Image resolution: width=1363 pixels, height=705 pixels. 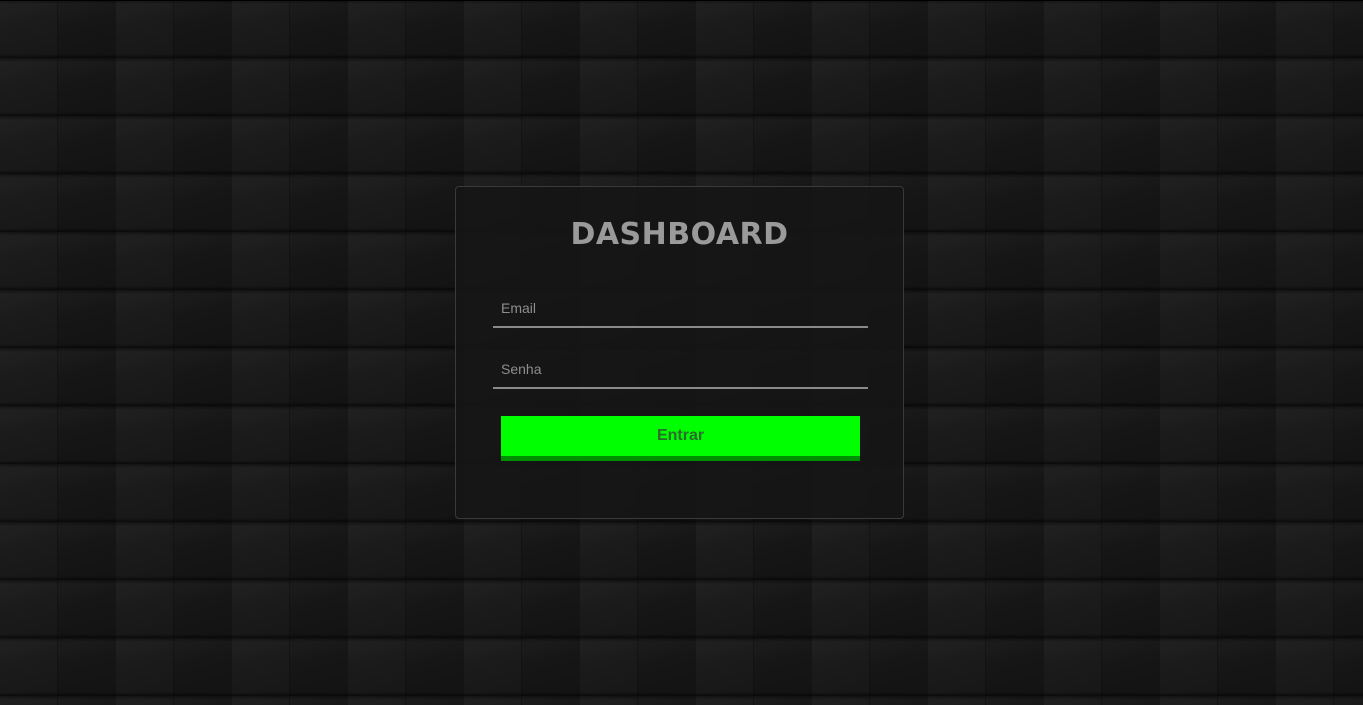 I want to click on password-field, so click(x=680, y=370).